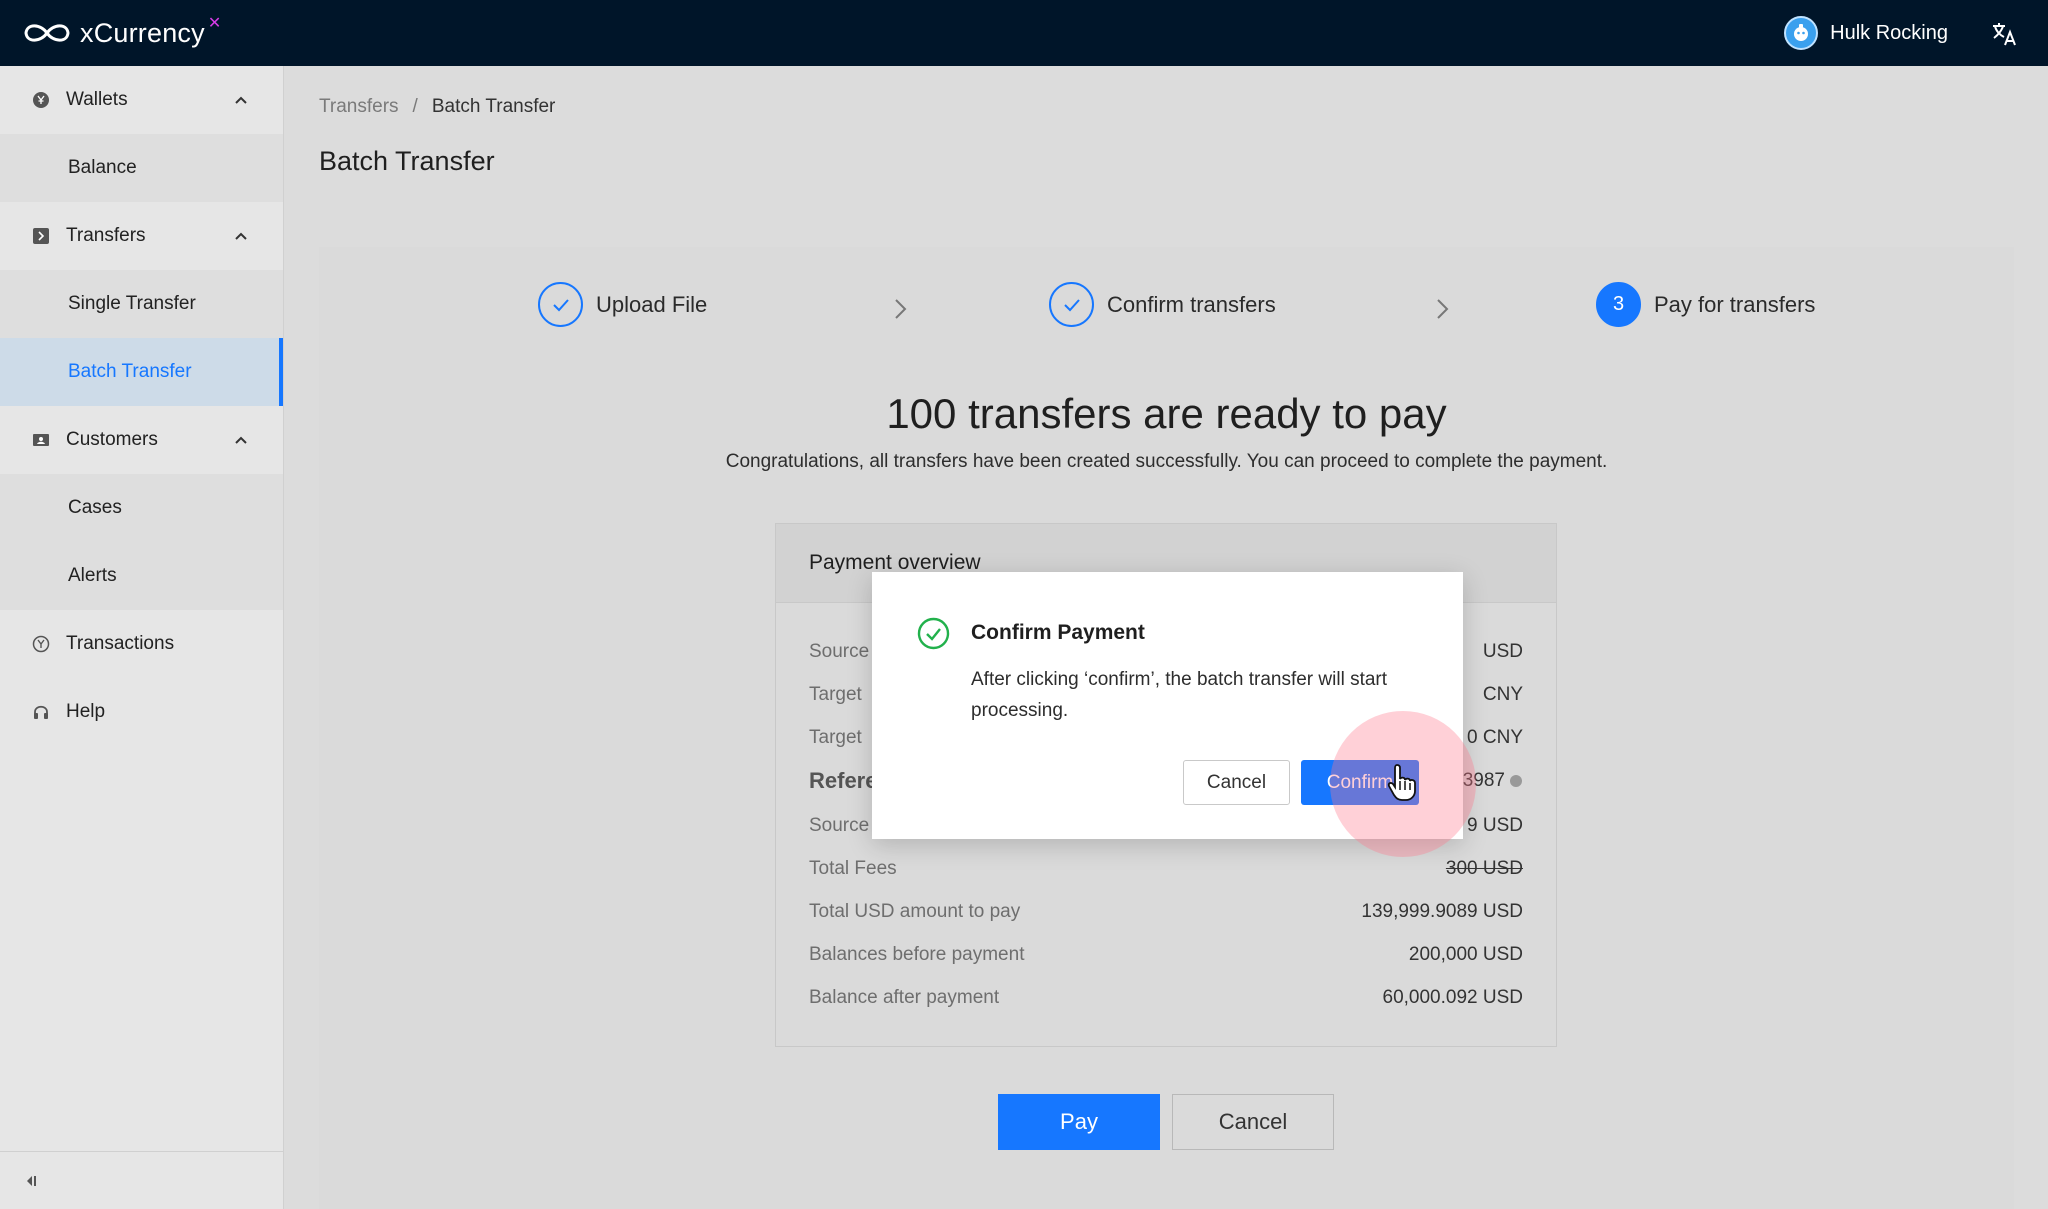 This screenshot has height=1209, width=2048. What do you see at coordinates (47, 33) in the screenshot?
I see `infinity-logo-icon` at bounding box center [47, 33].